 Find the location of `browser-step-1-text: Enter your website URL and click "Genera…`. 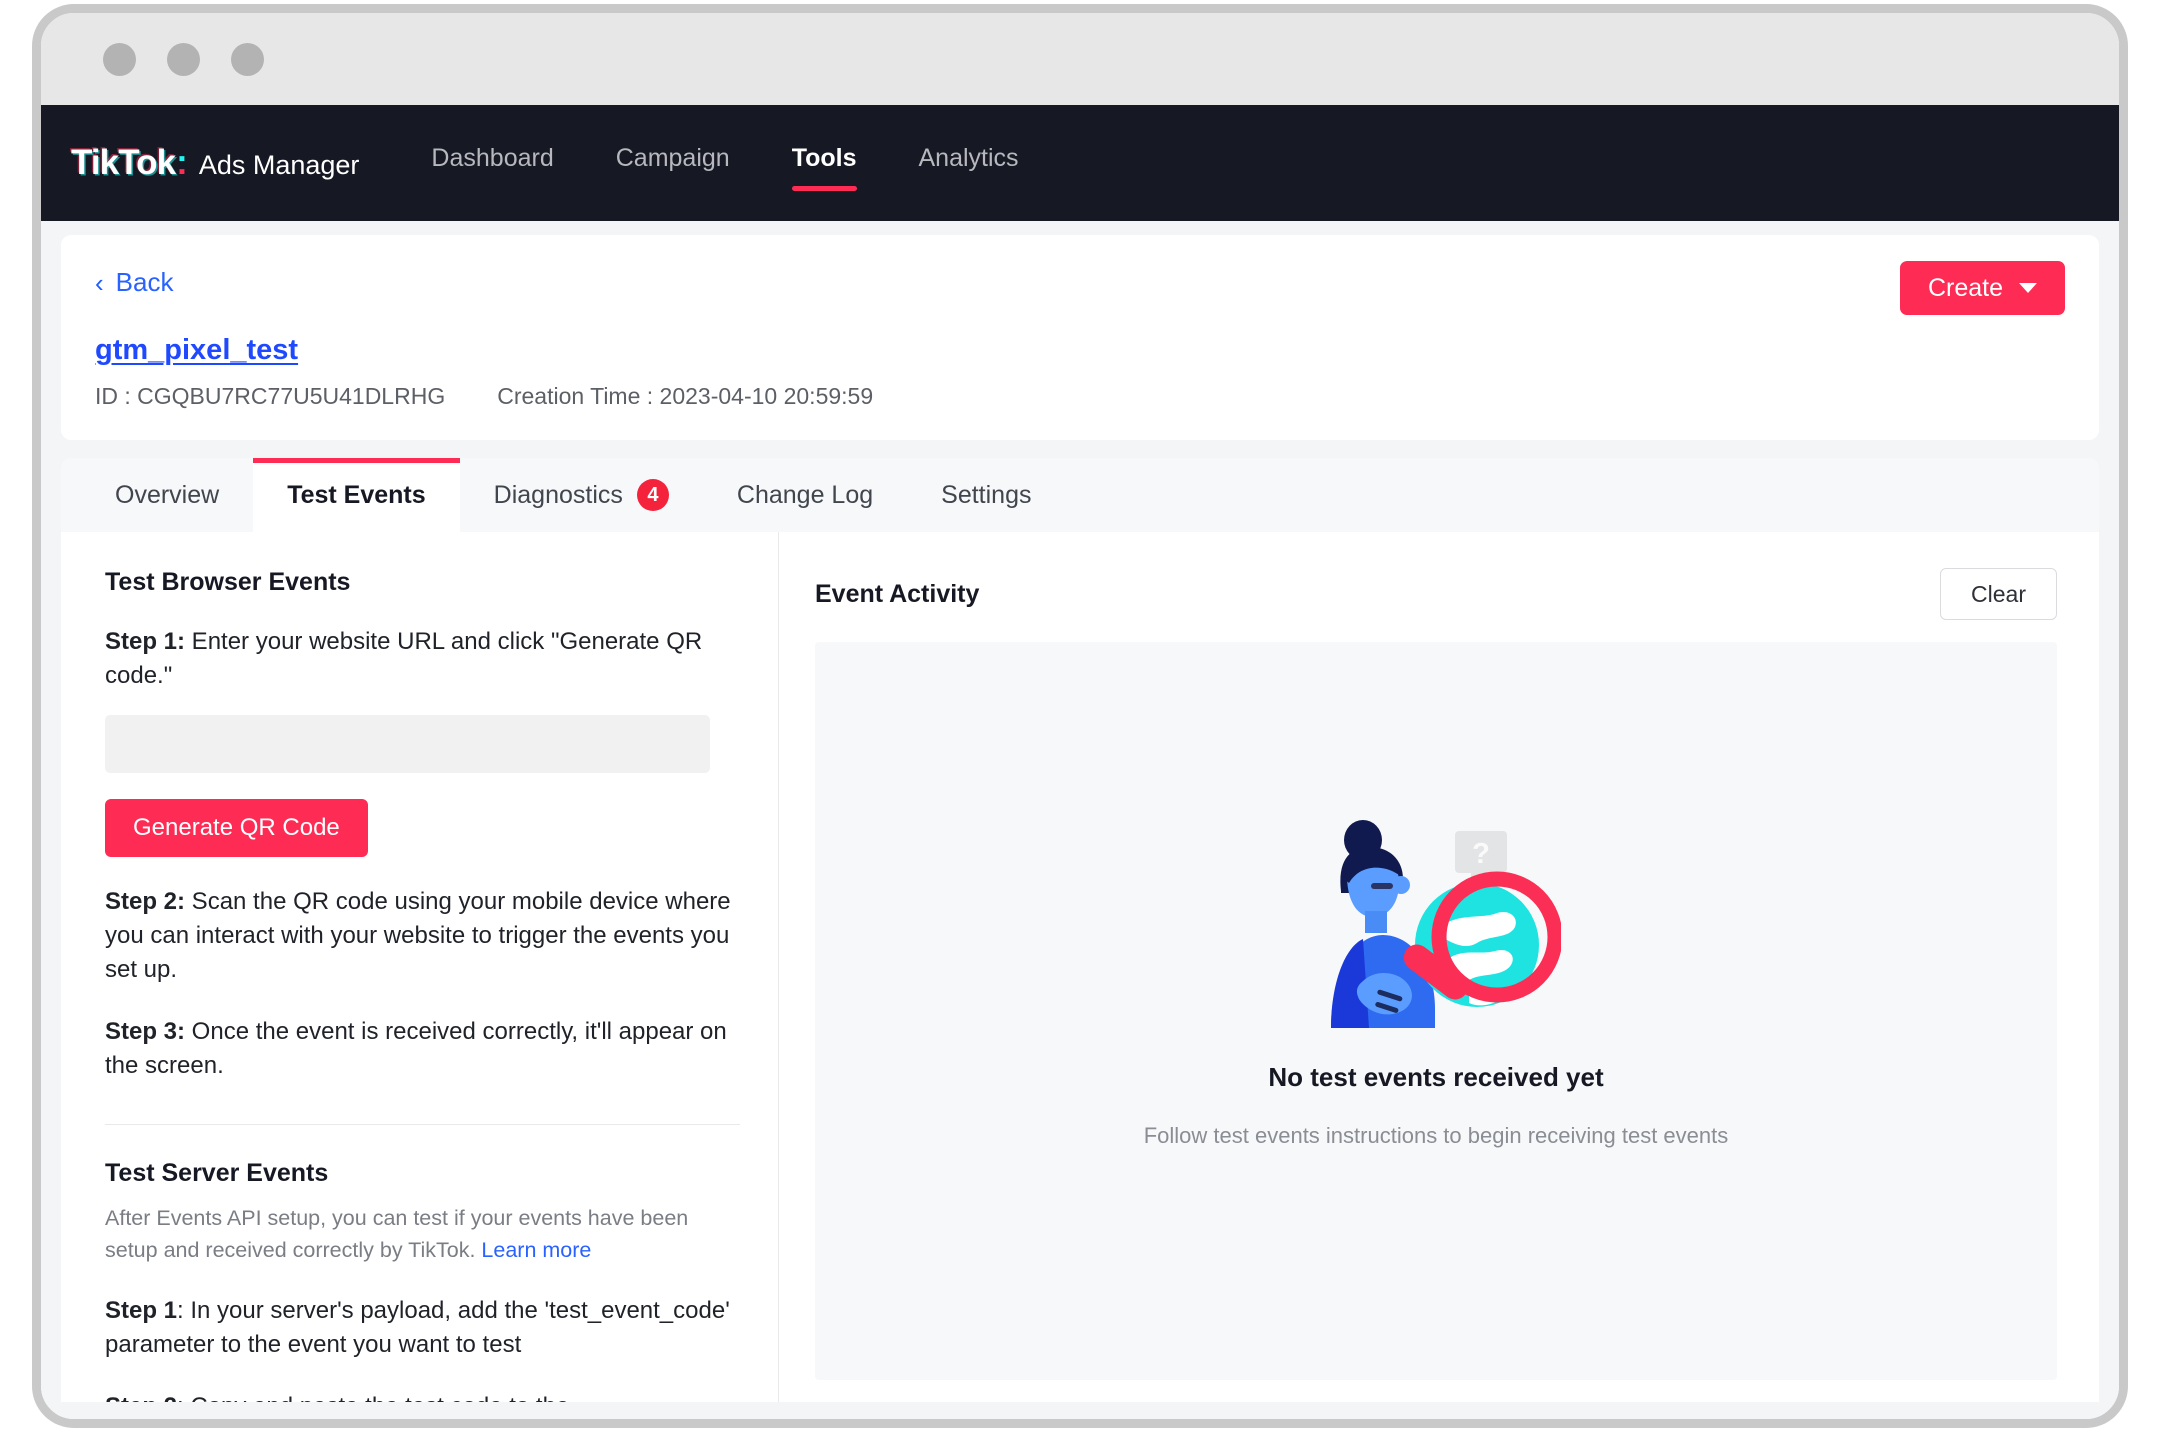

browser-step-1-text: Enter your website URL and click "Genera… is located at coordinates (404, 659).